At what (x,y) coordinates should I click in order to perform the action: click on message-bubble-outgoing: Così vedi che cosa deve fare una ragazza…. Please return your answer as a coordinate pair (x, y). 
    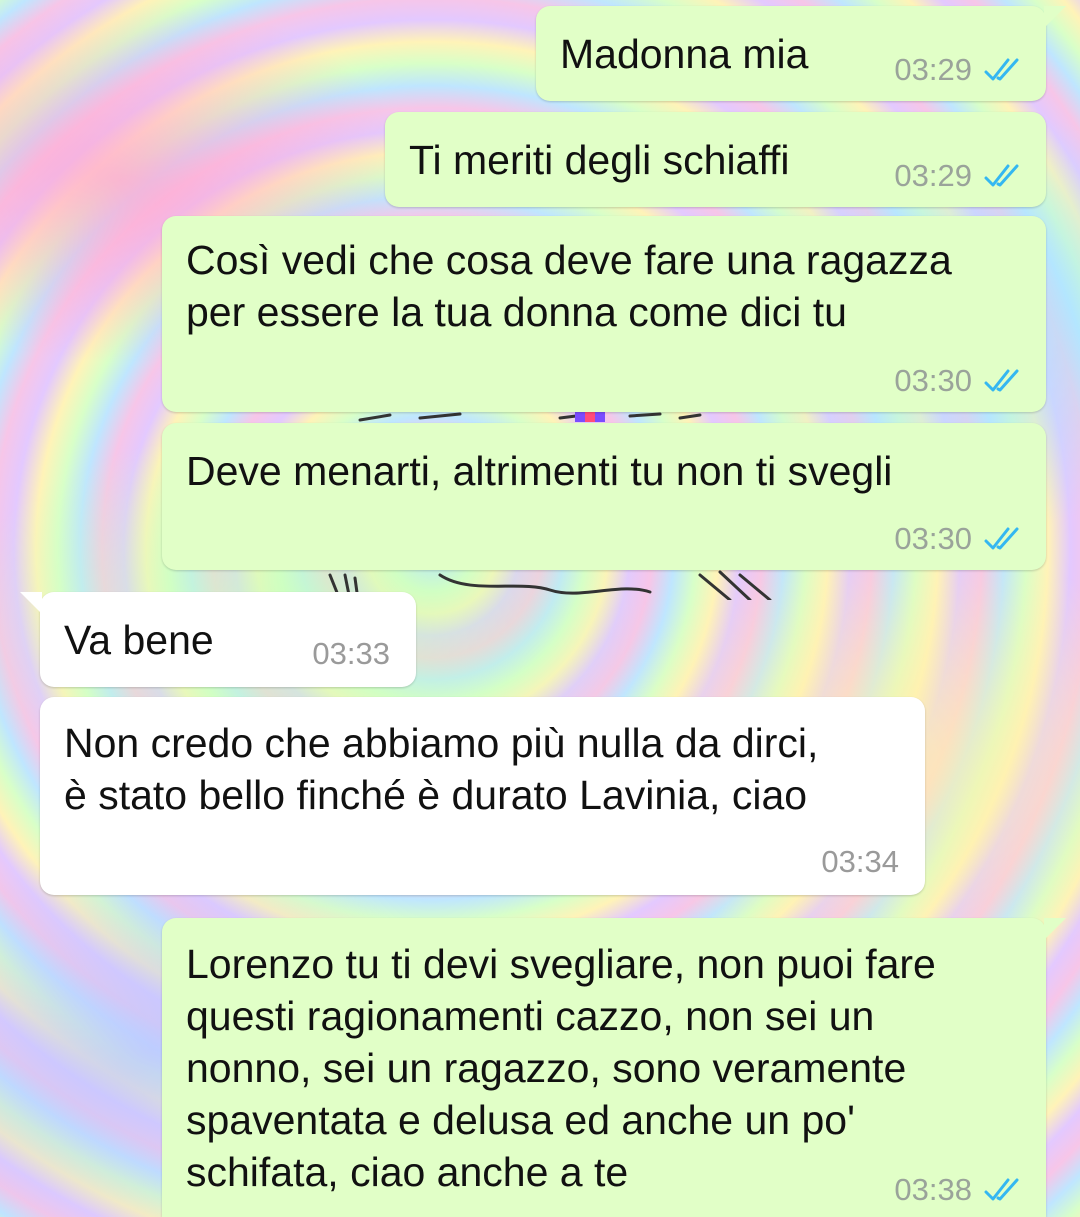
    Looking at the image, I should click on (604, 314).